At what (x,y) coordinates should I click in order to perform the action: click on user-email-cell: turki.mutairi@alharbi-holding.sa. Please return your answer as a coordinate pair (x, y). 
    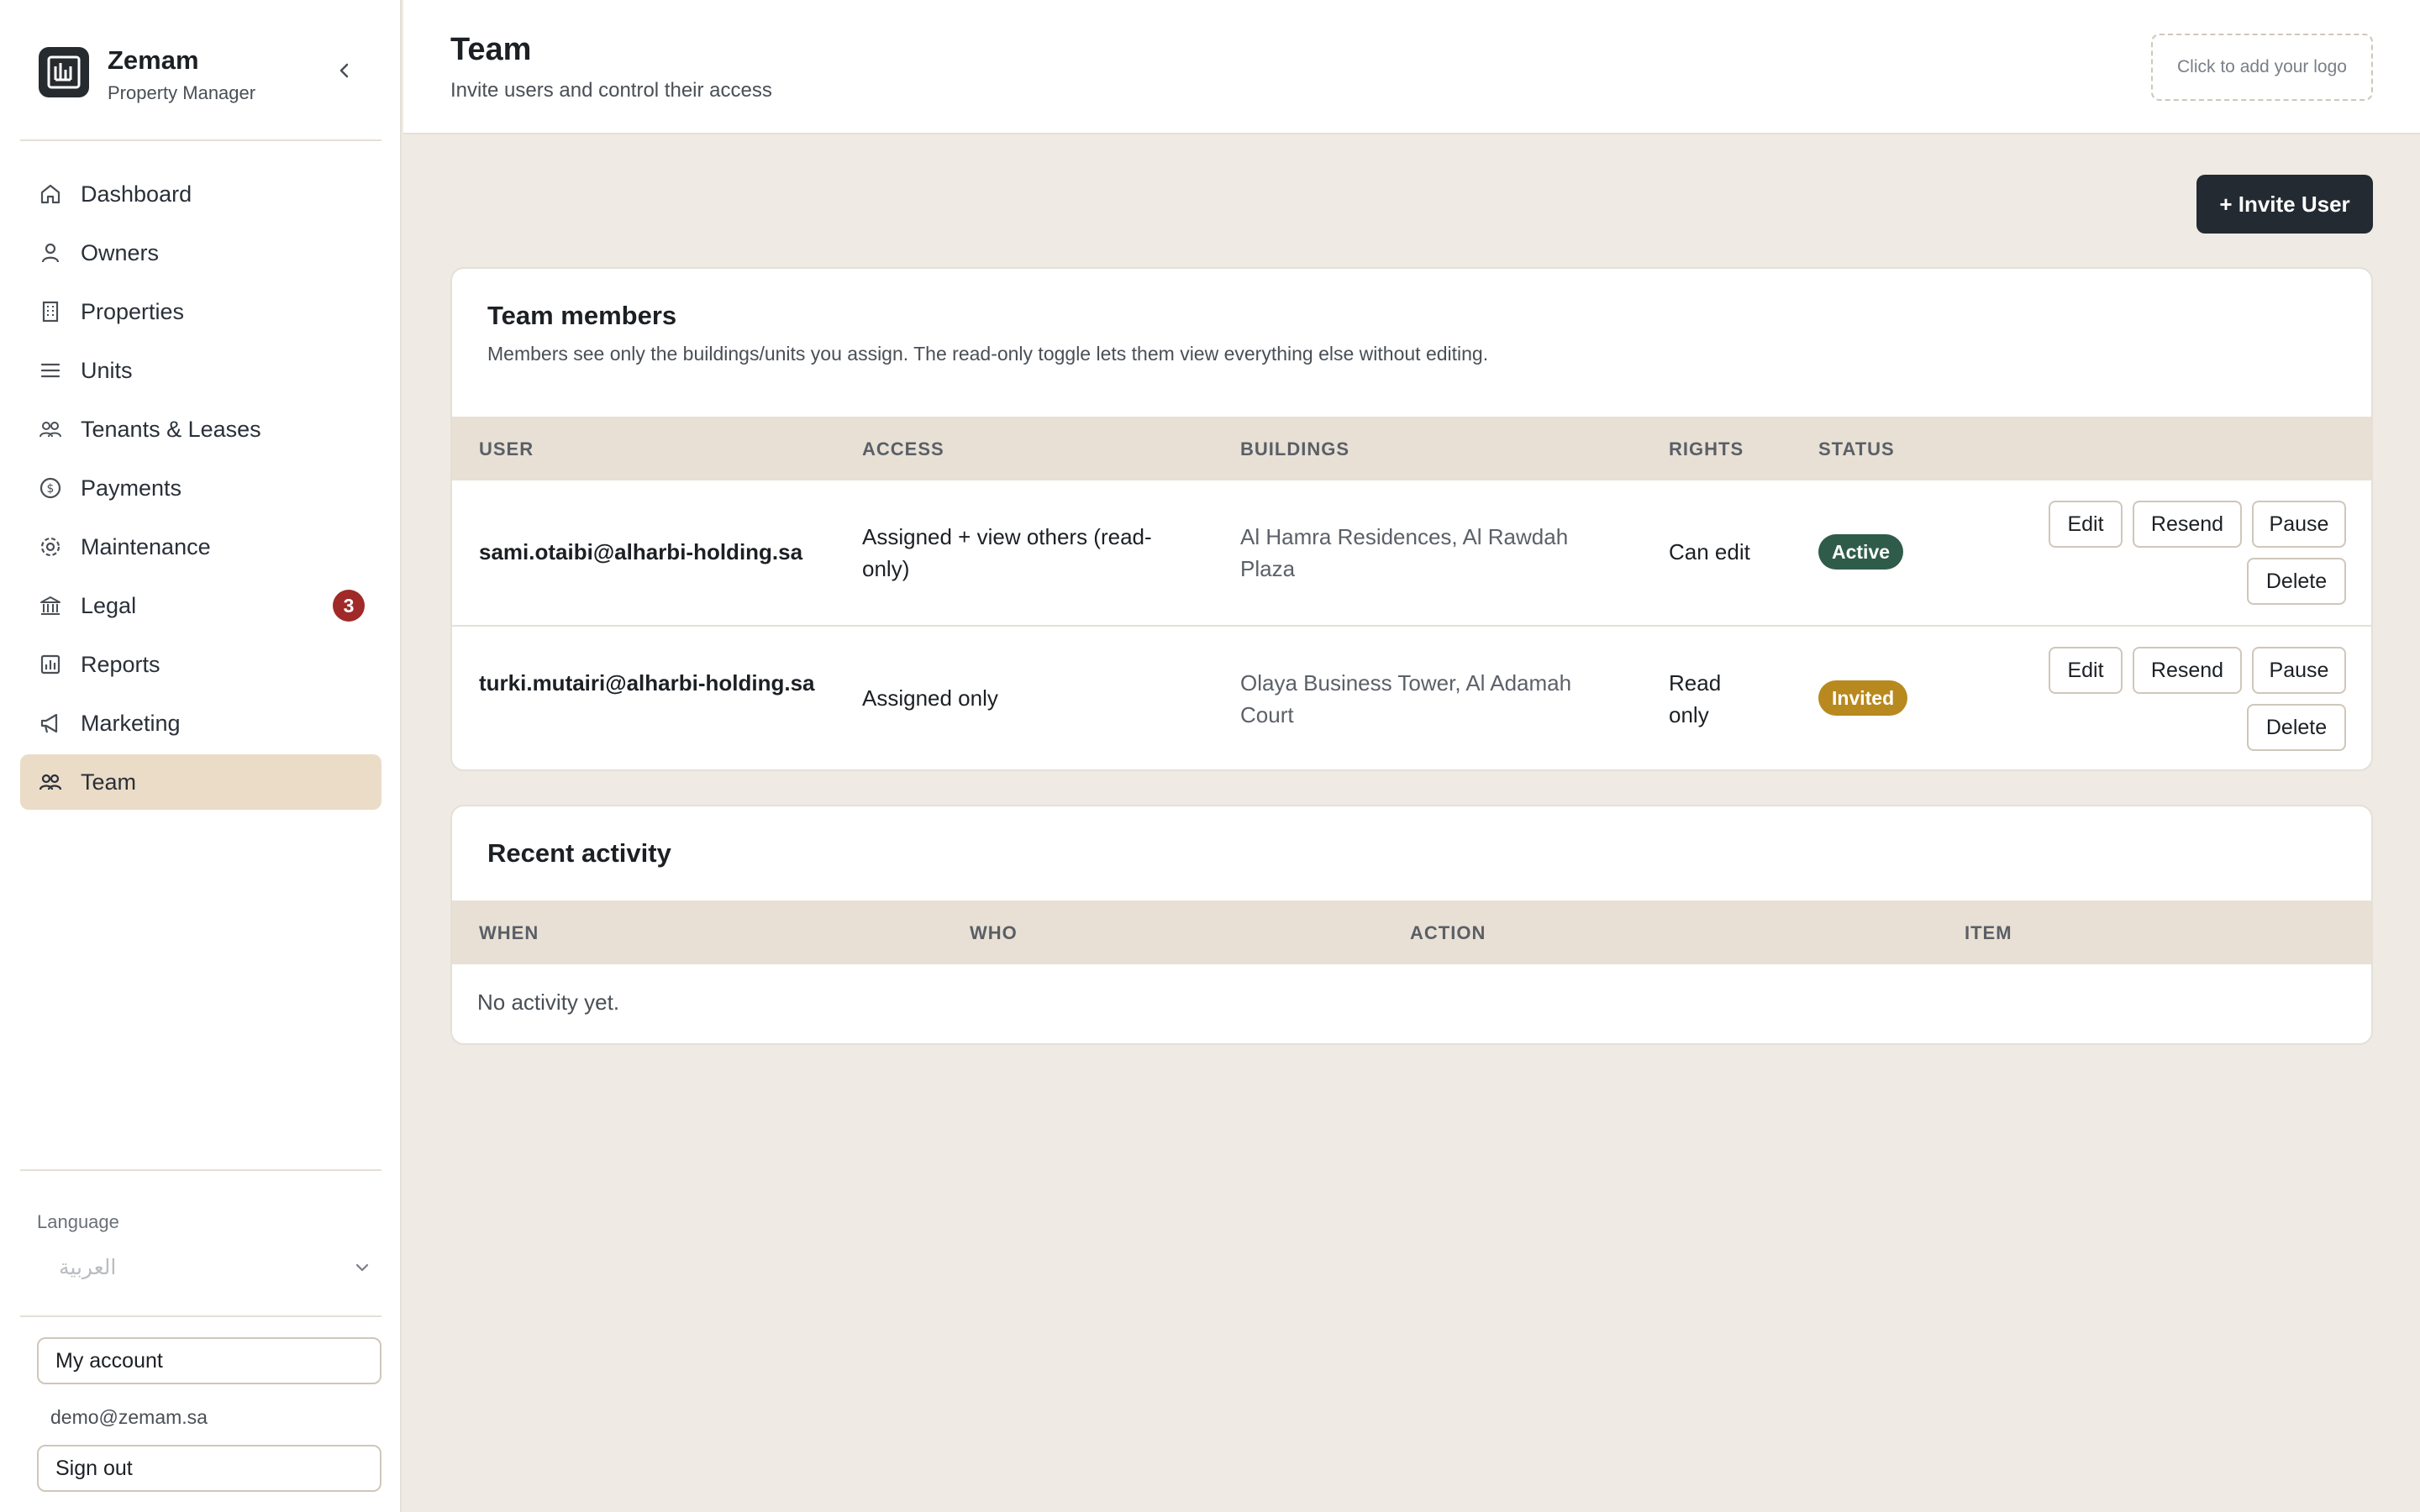
    Looking at the image, I should click on (647, 683).